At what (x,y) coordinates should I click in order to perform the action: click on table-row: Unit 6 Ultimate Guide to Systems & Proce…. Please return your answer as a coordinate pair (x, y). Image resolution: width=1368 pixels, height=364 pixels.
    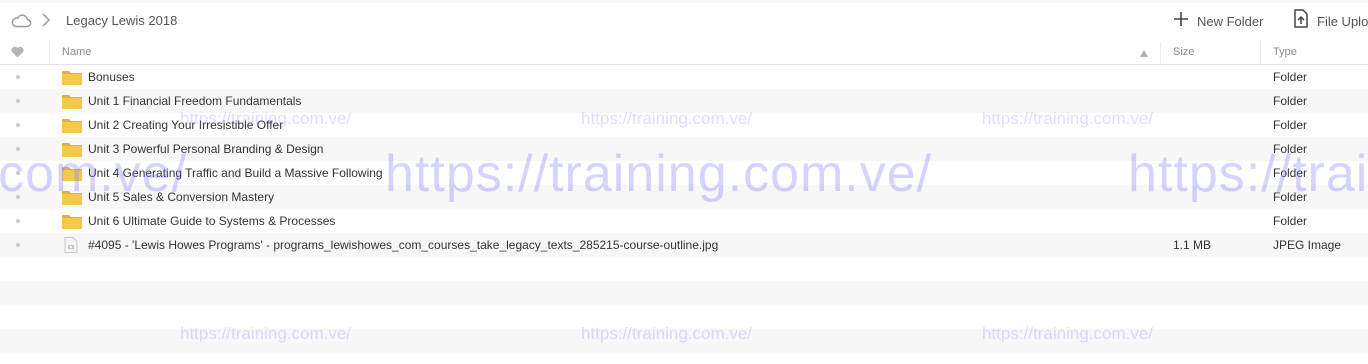
    Looking at the image, I should click on (684, 221).